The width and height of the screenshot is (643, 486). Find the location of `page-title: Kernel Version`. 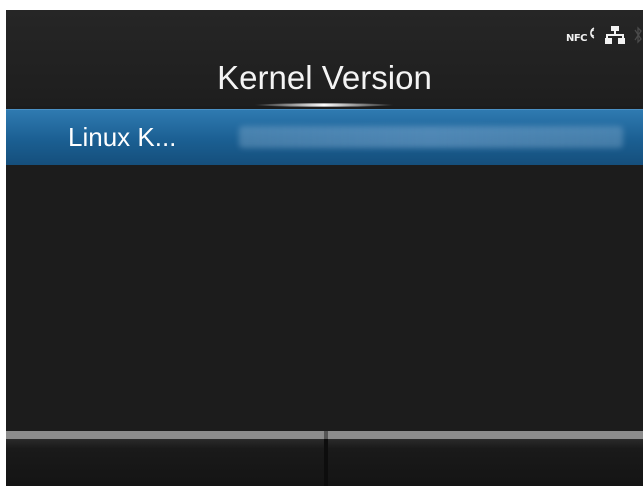

page-title: Kernel Version is located at coordinates (324, 77).